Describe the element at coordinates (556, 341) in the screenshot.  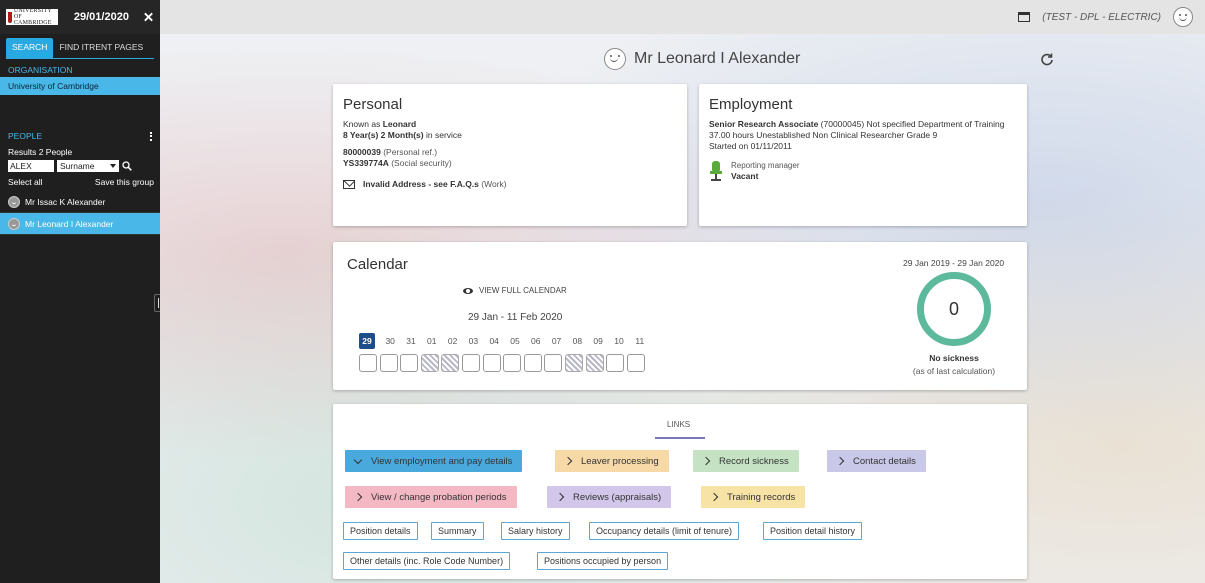
I see `calendar-day-number: 07` at that location.